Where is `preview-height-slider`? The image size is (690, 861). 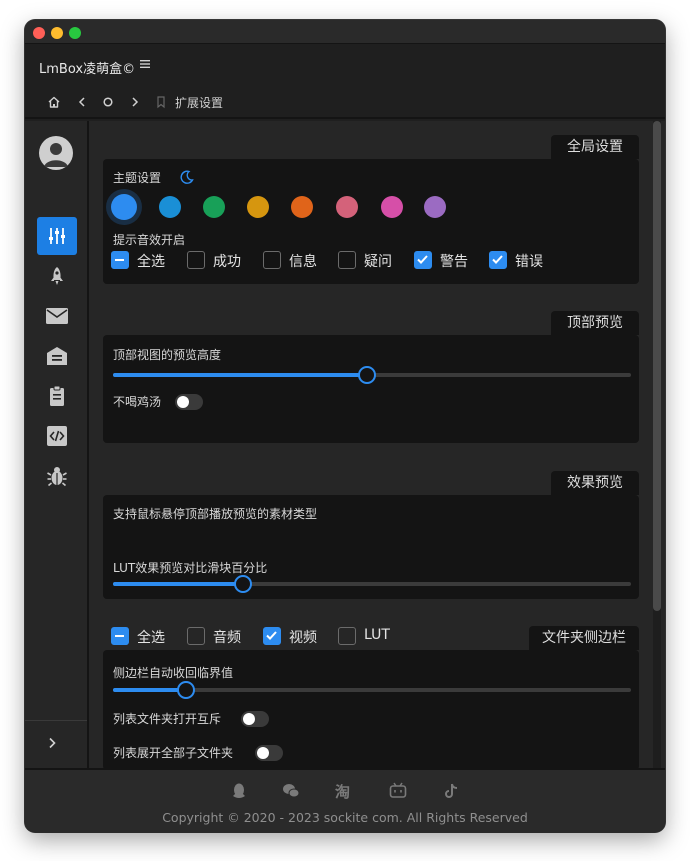 preview-height-slider is located at coordinates (372, 375).